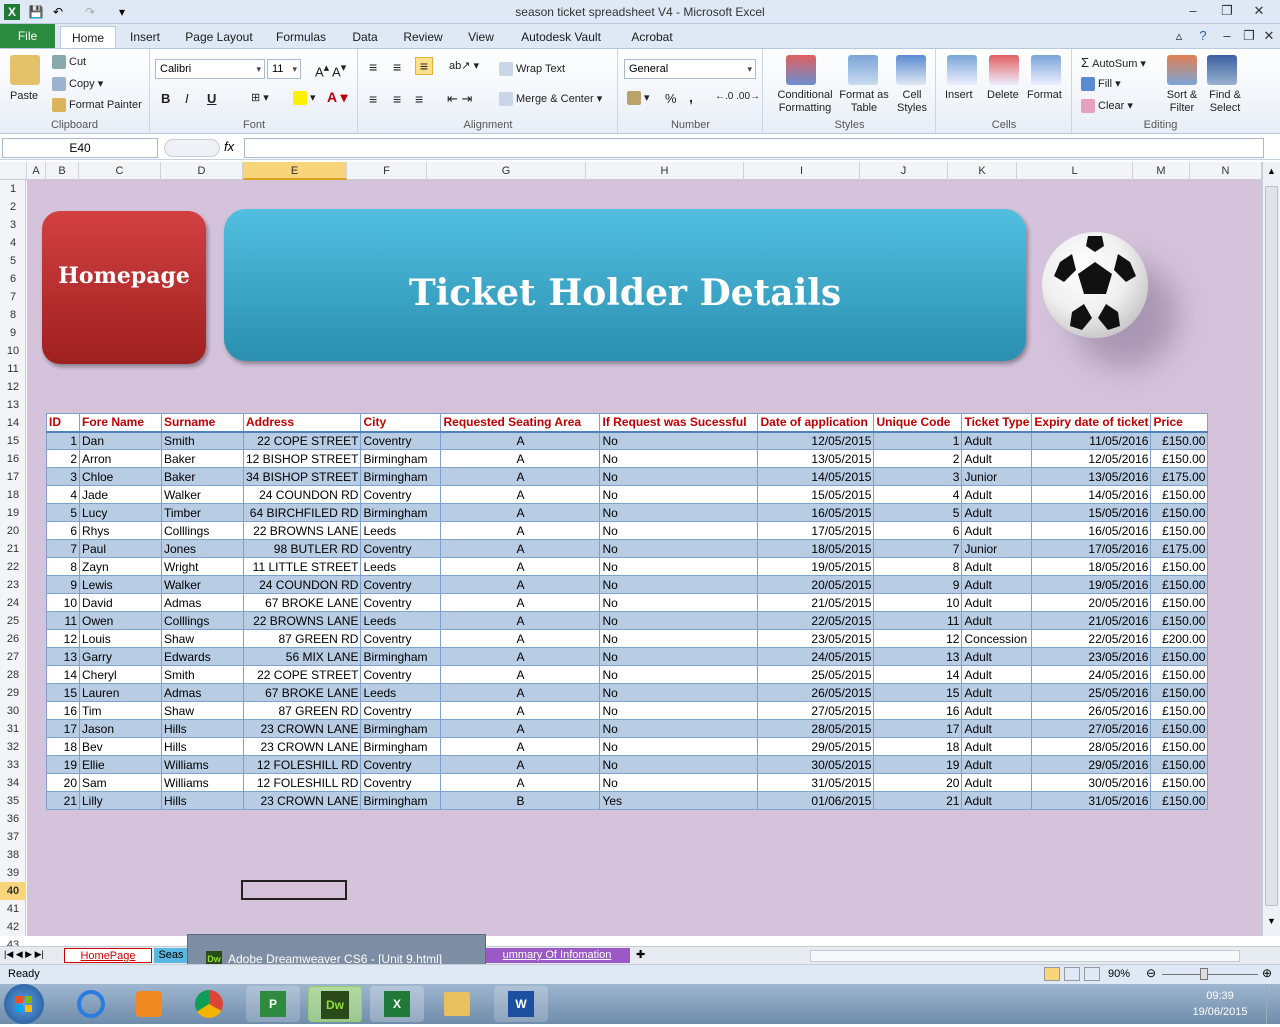  Describe the element at coordinates (13, 261) in the screenshot. I see `row-header: 5` at that location.